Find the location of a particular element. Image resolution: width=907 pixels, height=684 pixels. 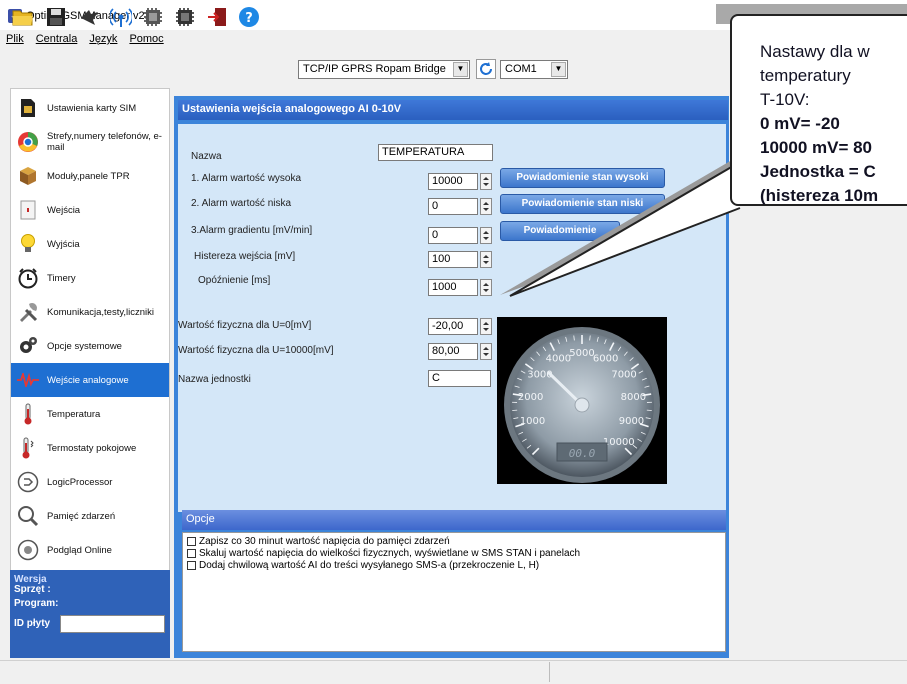

alarm-low-label: 2. Alarm wartość niska is located at coordinates (241, 203).